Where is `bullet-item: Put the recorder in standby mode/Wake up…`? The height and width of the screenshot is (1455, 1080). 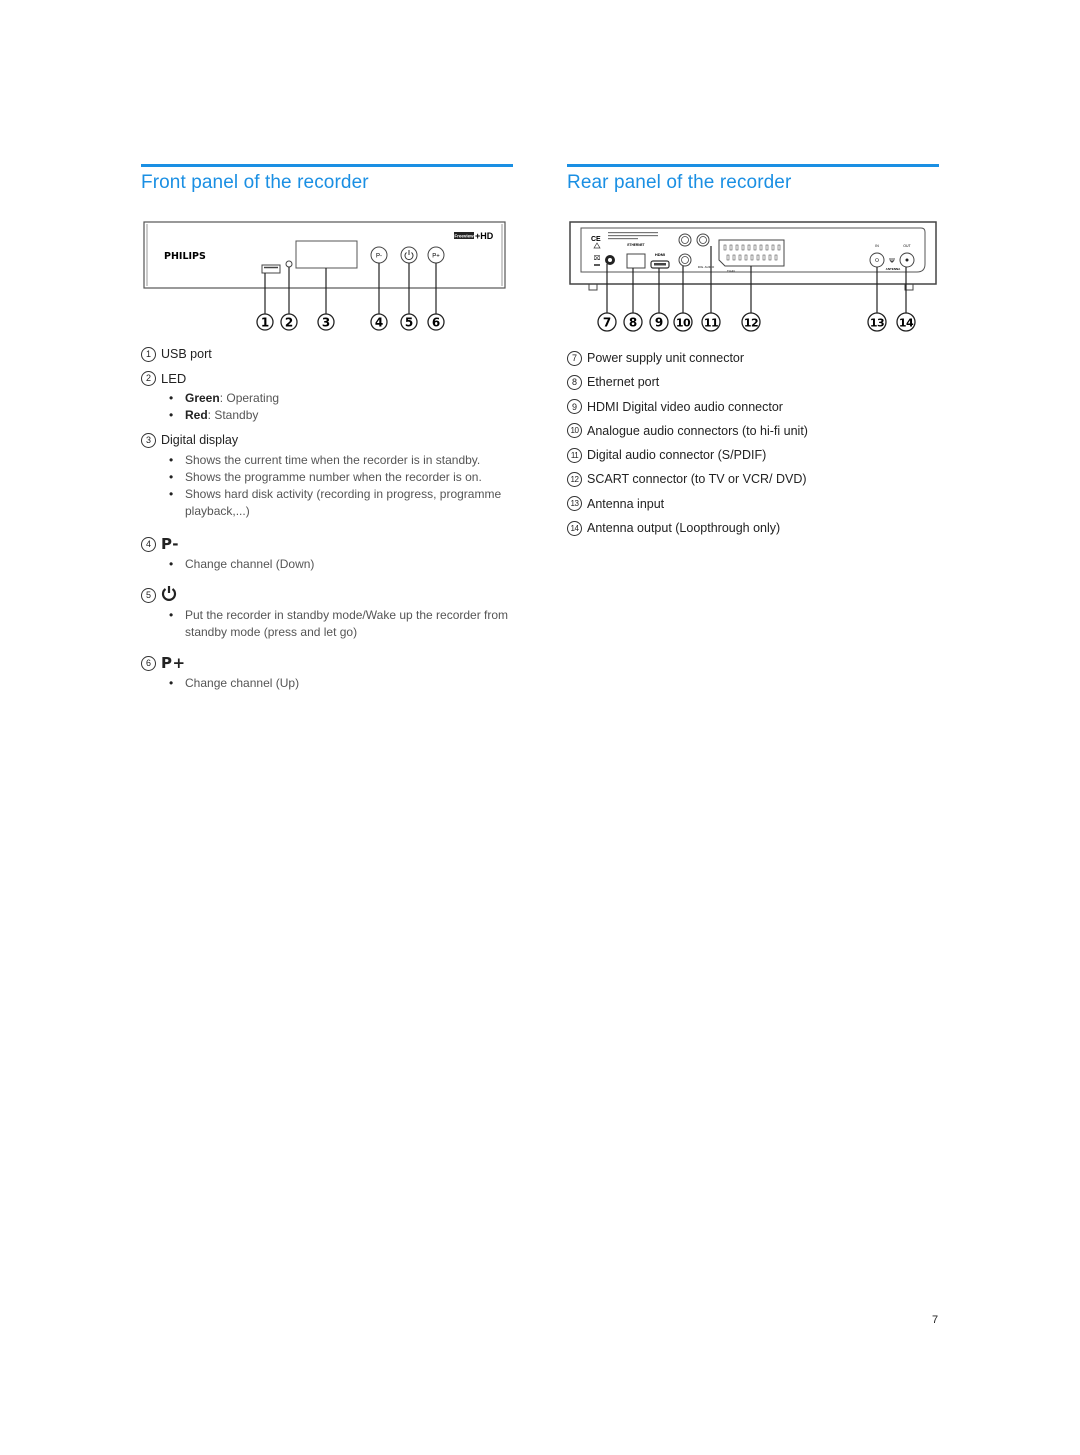
bullet-item: Put the recorder in standby mode/Wake up… is located at coordinates (341, 624).